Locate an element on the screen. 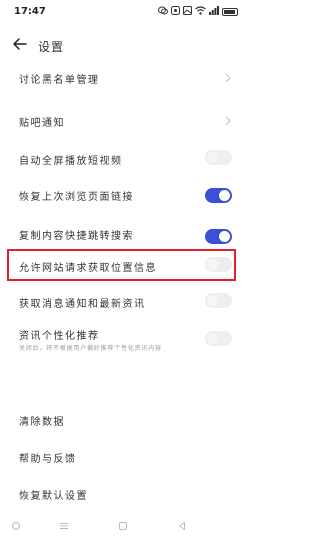 The width and height of the screenshot is (320, 538). settings-row-copy-quick-search: 复制内容快捷跳转搜索 is located at coordinates (123, 234).